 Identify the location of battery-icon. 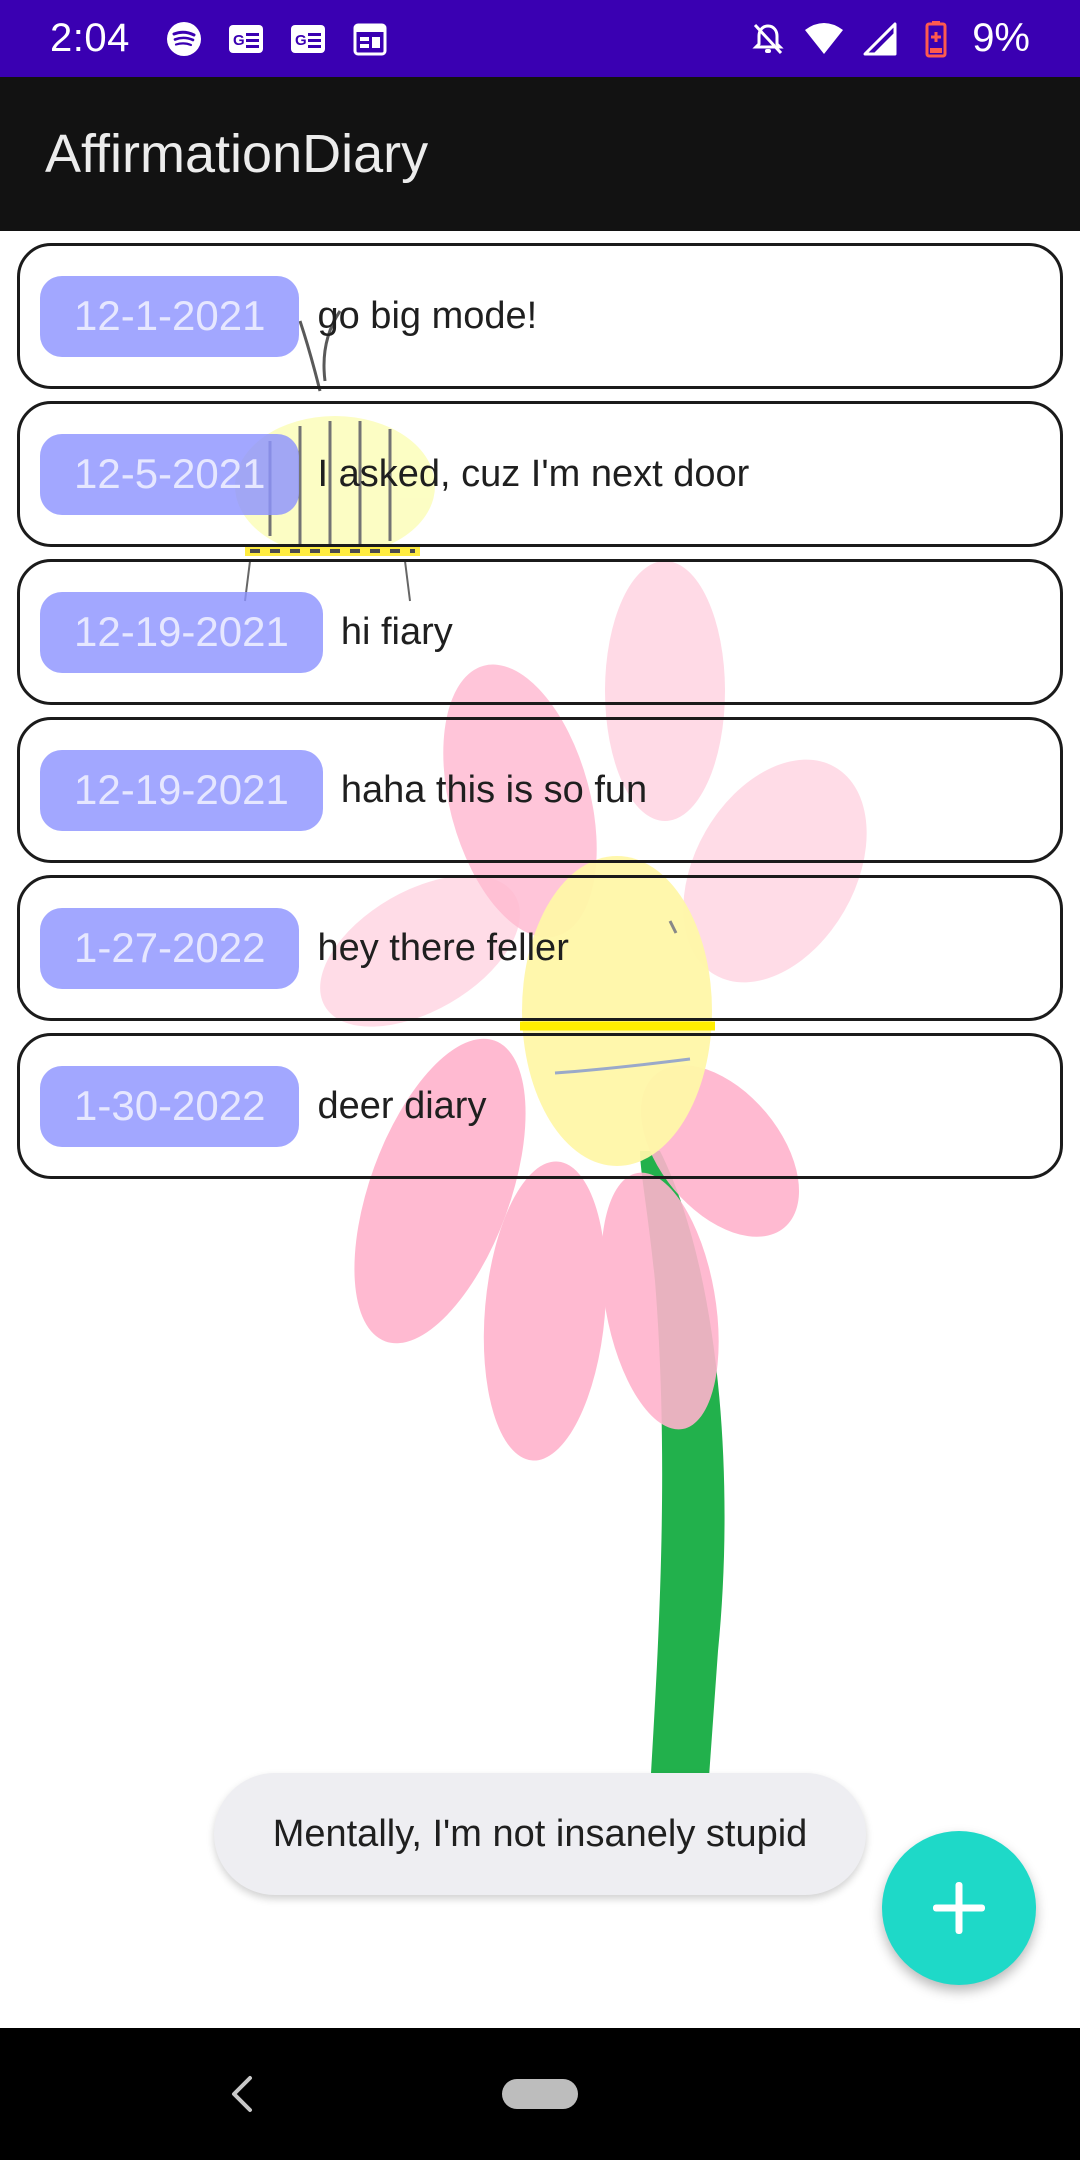
(936, 39).